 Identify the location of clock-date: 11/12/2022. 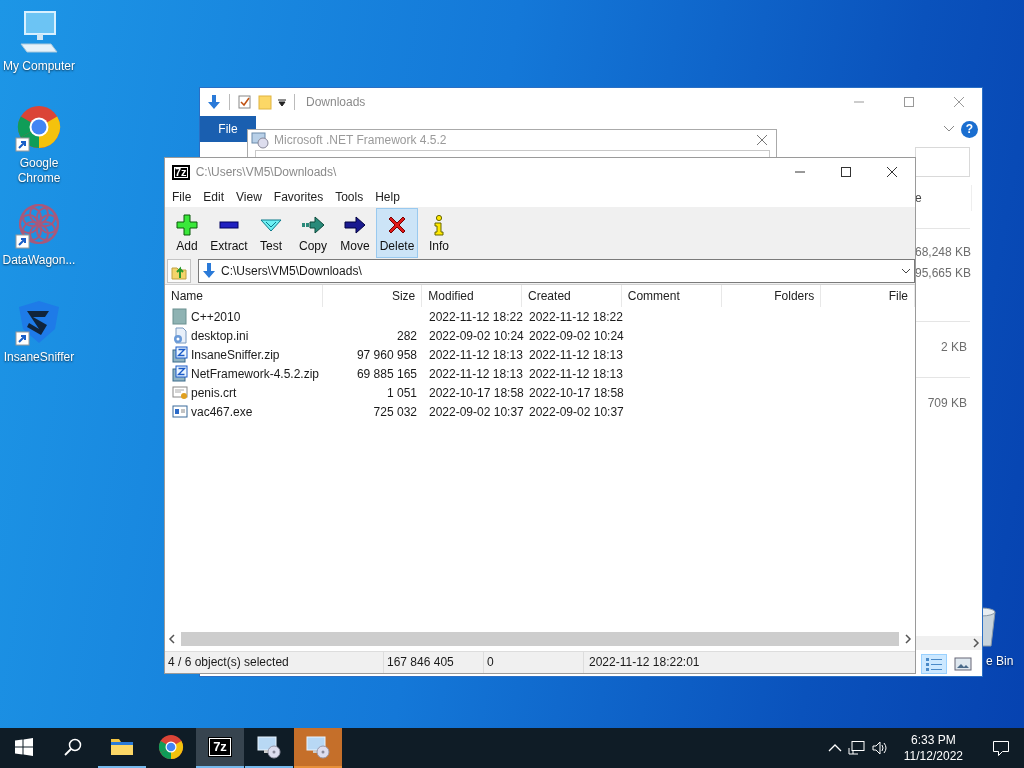
(933, 756).